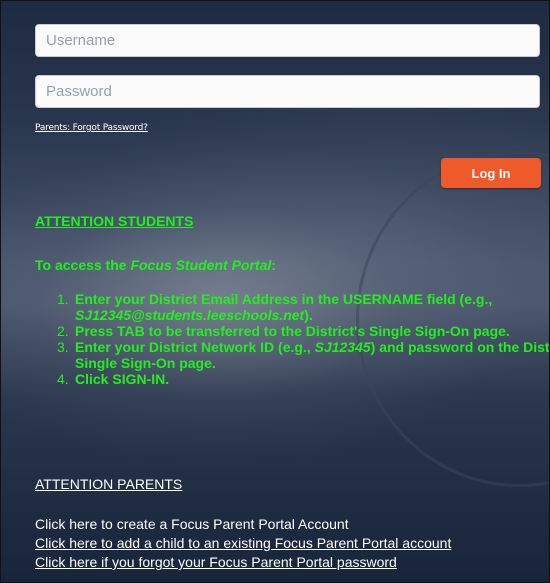 The height and width of the screenshot is (583, 550). What do you see at coordinates (63, 299) in the screenshot?
I see `step-number: 1.` at bounding box center [63, 299].